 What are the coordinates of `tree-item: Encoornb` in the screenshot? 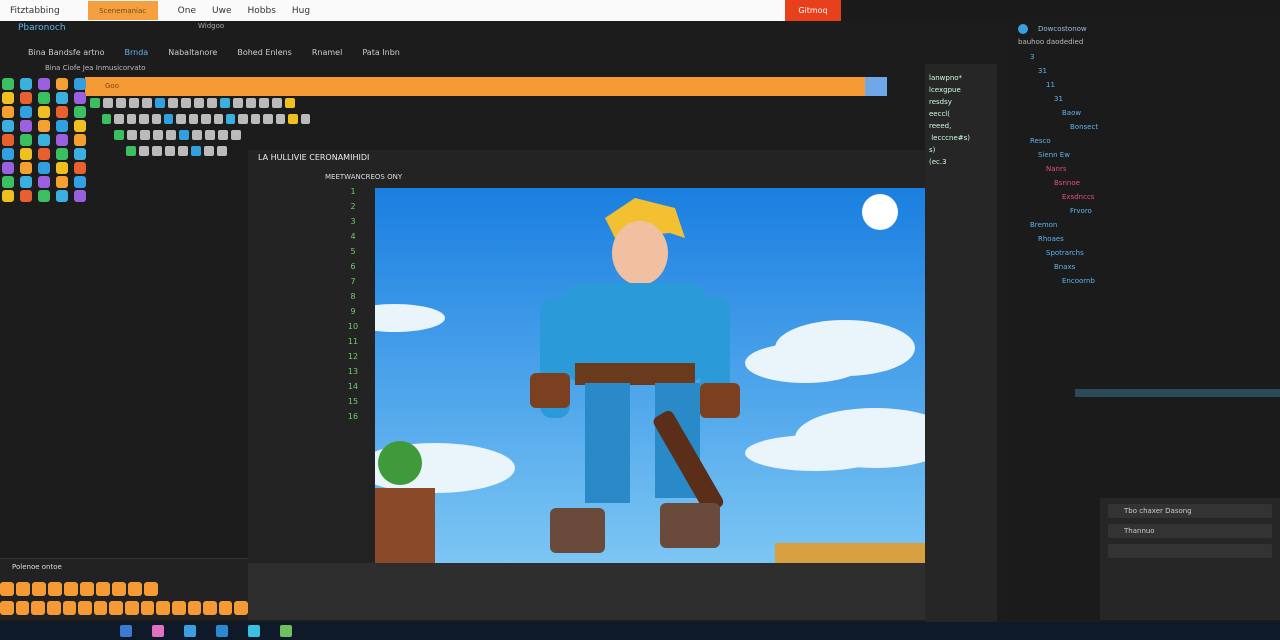 It's located at (1059, 281).